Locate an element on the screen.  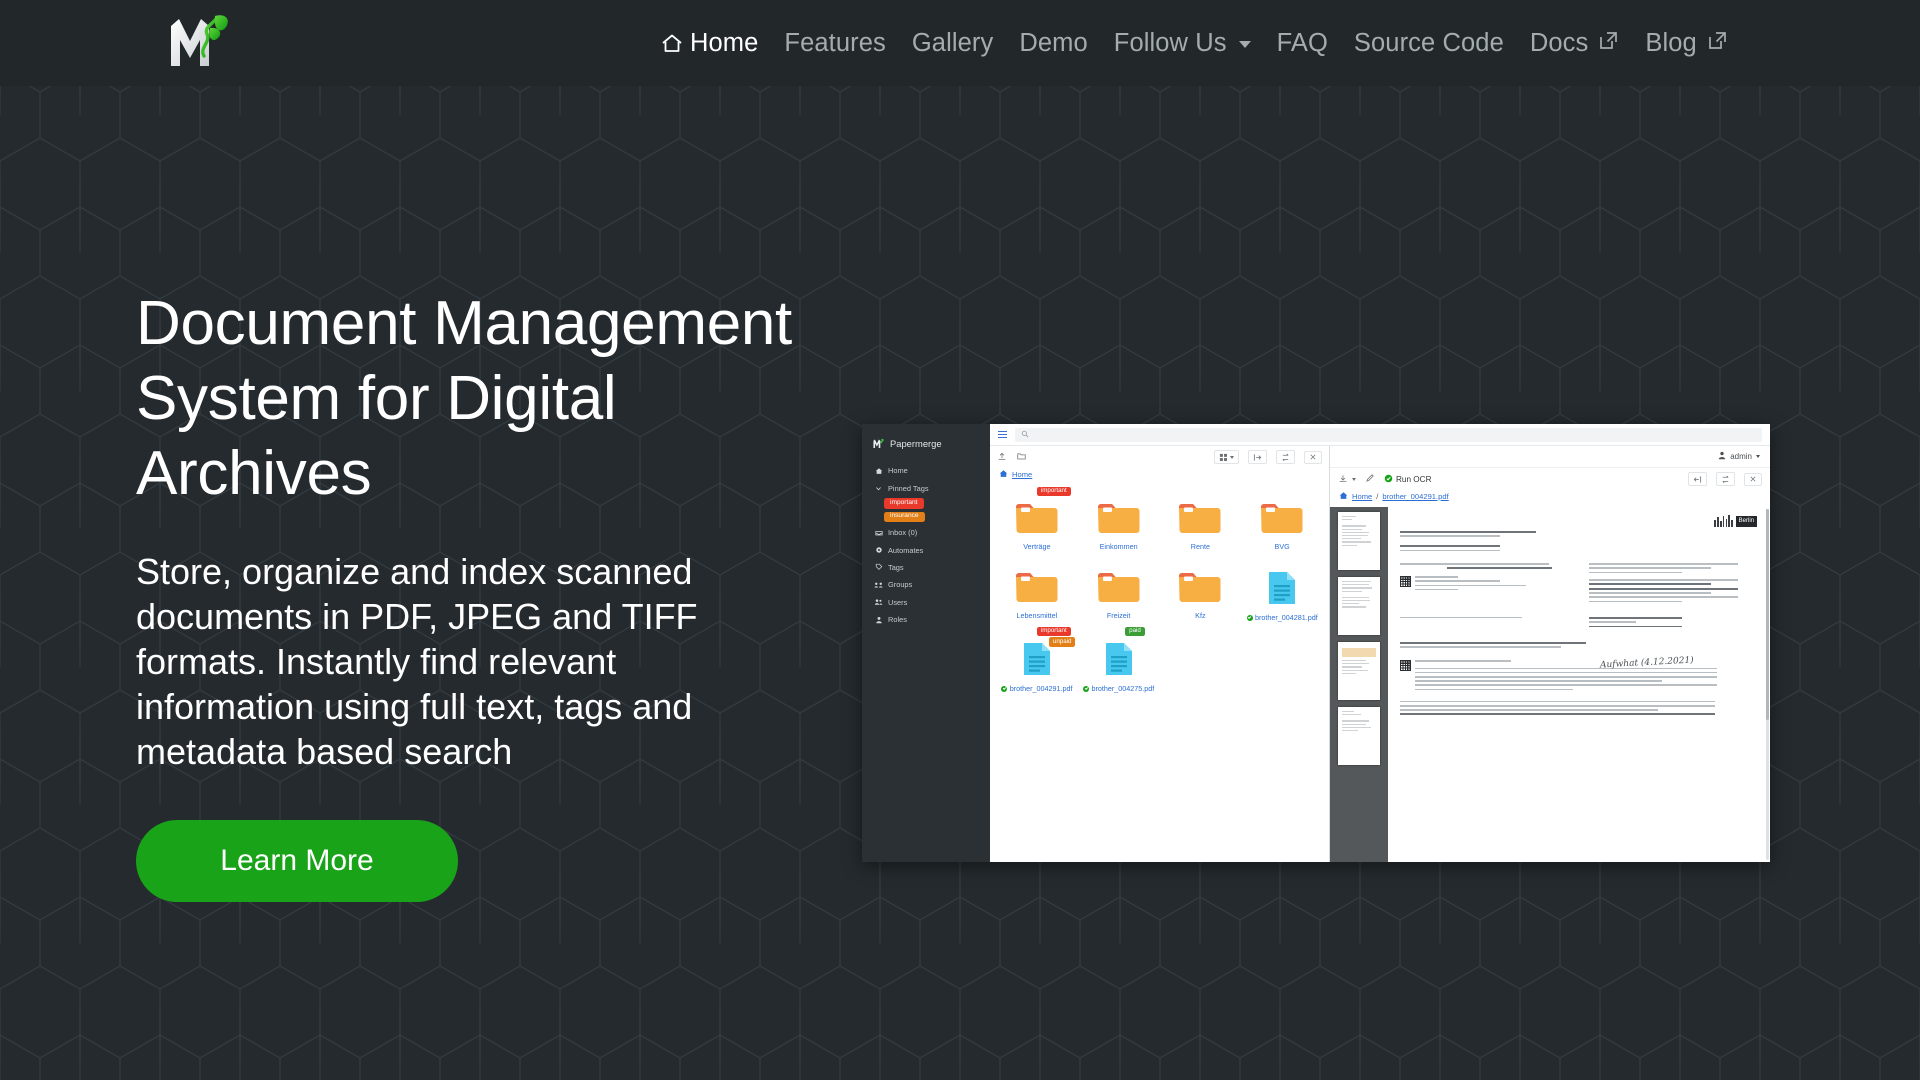
sidebar-item-automates: Automates is located at coordinates (926, 549).